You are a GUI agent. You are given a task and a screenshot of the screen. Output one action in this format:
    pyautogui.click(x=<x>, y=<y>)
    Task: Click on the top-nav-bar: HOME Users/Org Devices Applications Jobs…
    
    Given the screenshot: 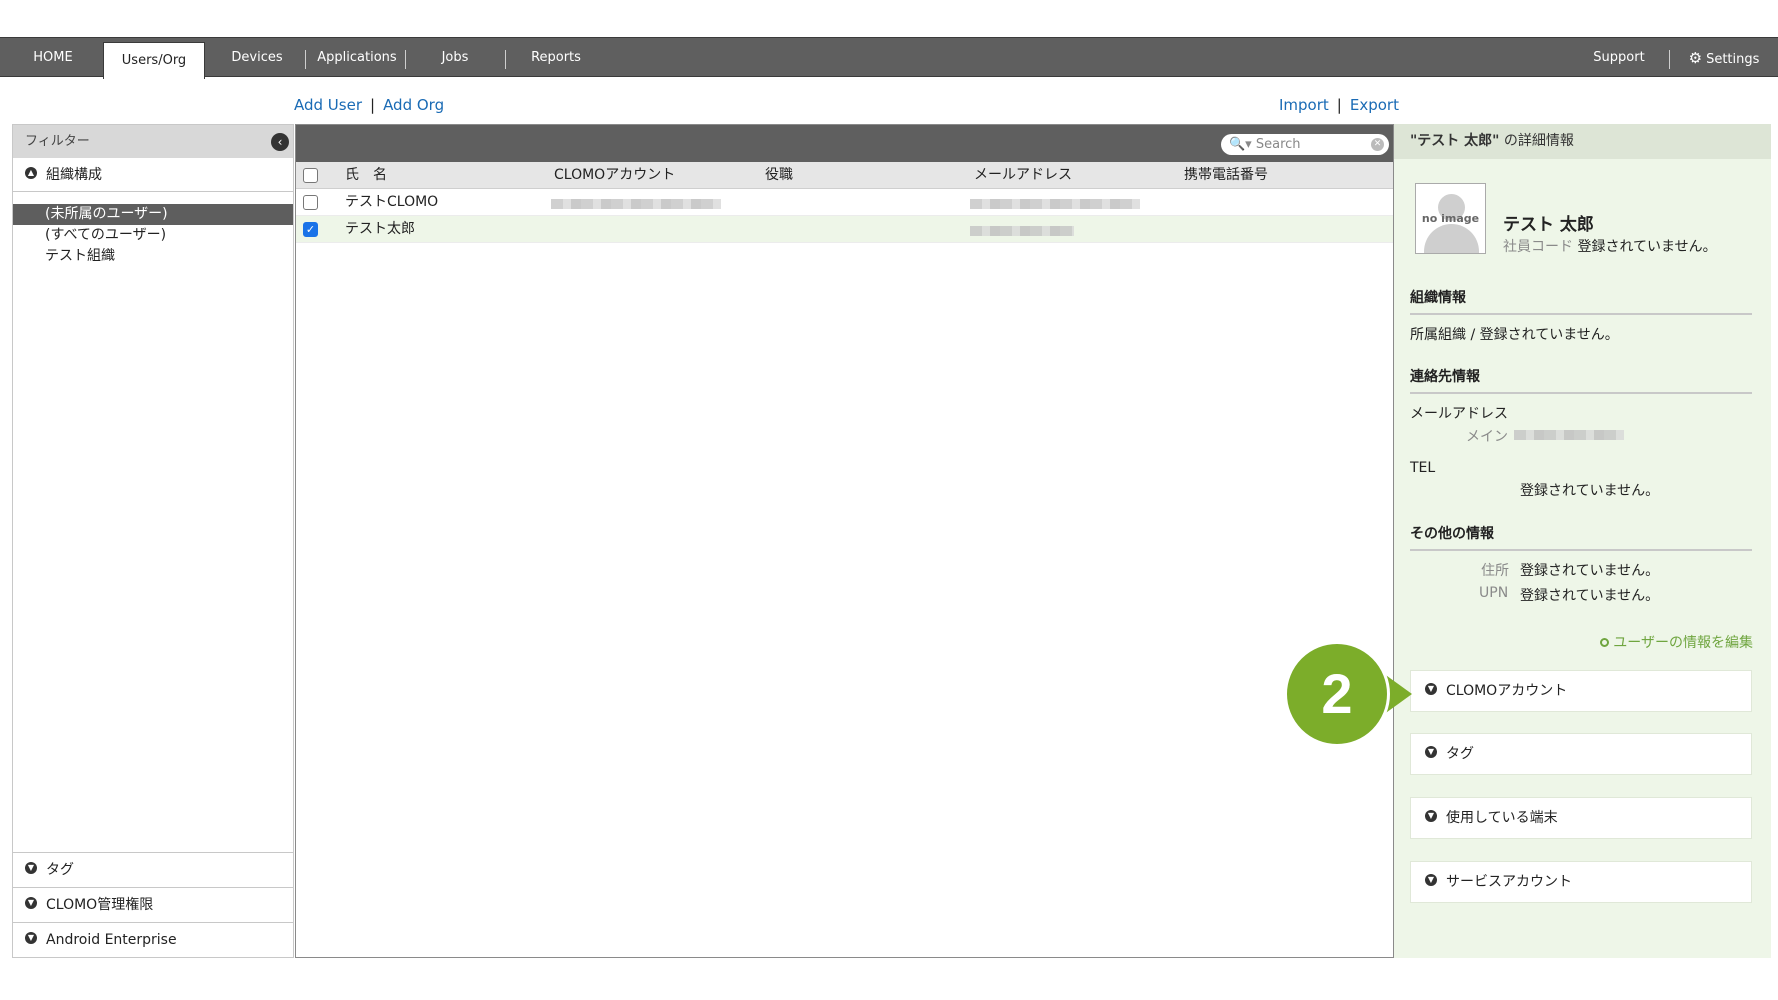 What is the action you would take?
    pyautogui.click(x=889, y=58)
    